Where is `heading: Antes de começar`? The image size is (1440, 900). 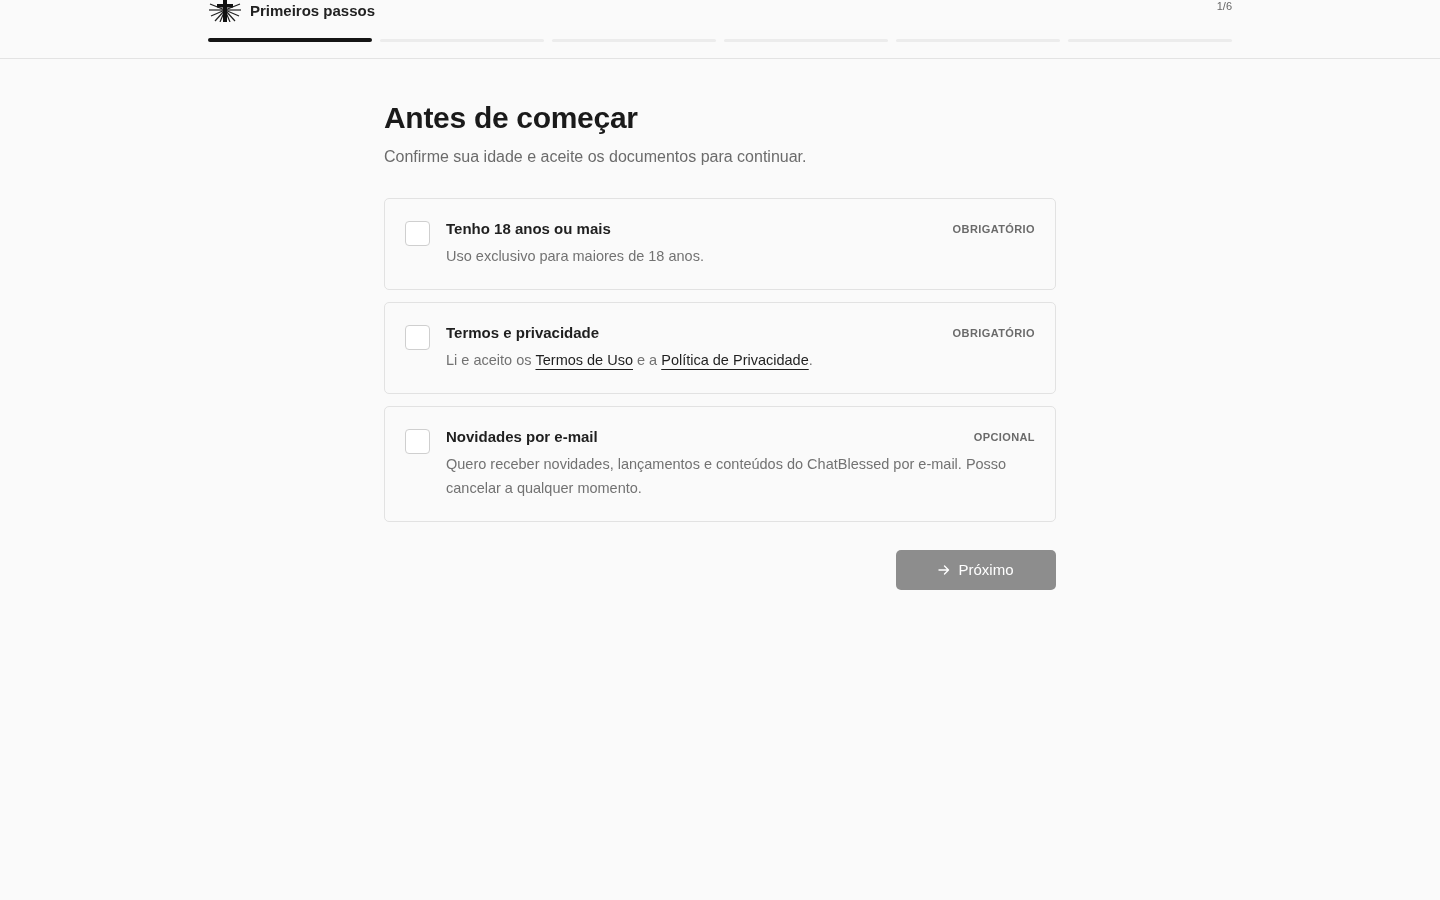 heading: Antes de começar is located at coordinates (511, 118).